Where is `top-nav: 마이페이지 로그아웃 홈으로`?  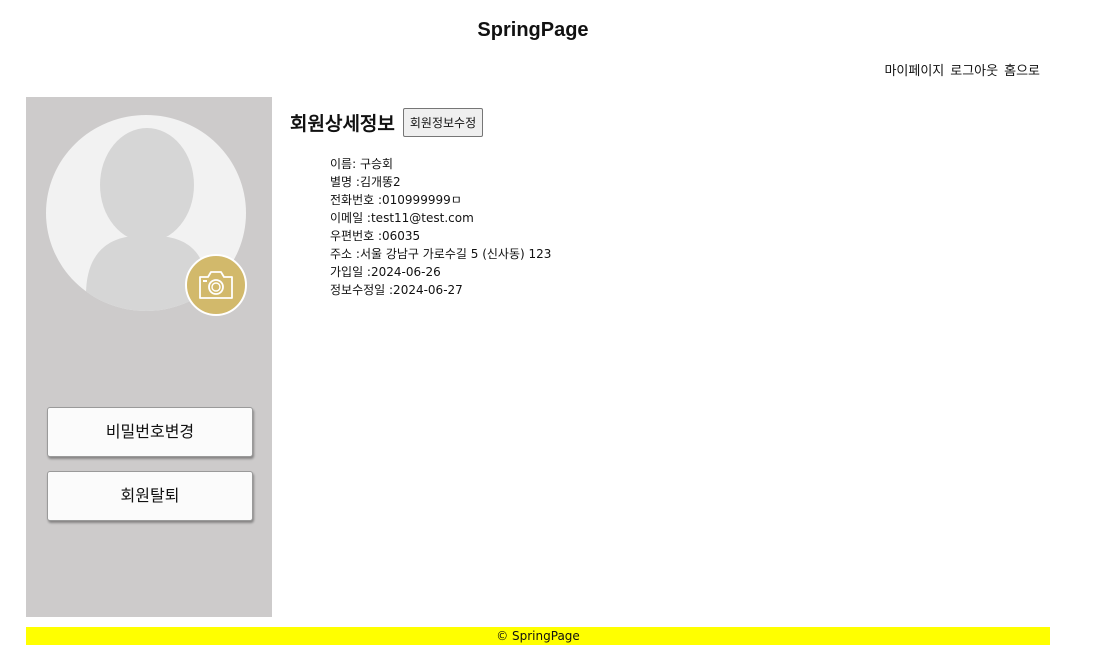 top-nav: 마이페이지 로그아웃 홈으로 is located at coordinates (962, 69).